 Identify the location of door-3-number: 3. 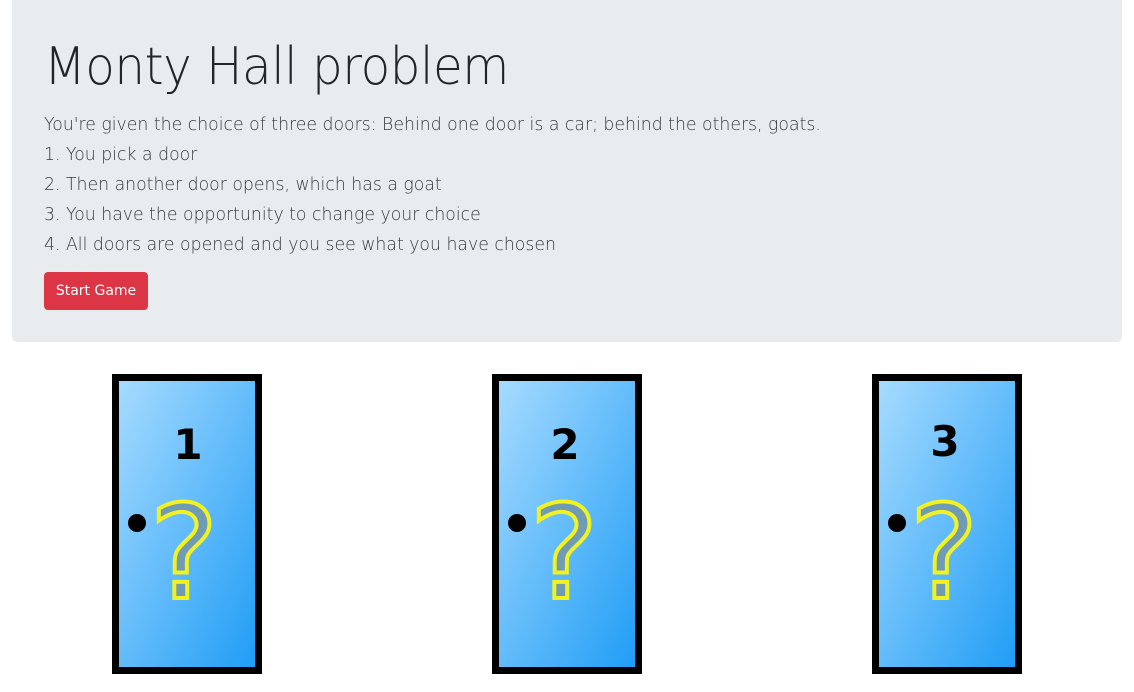
(944, 441).